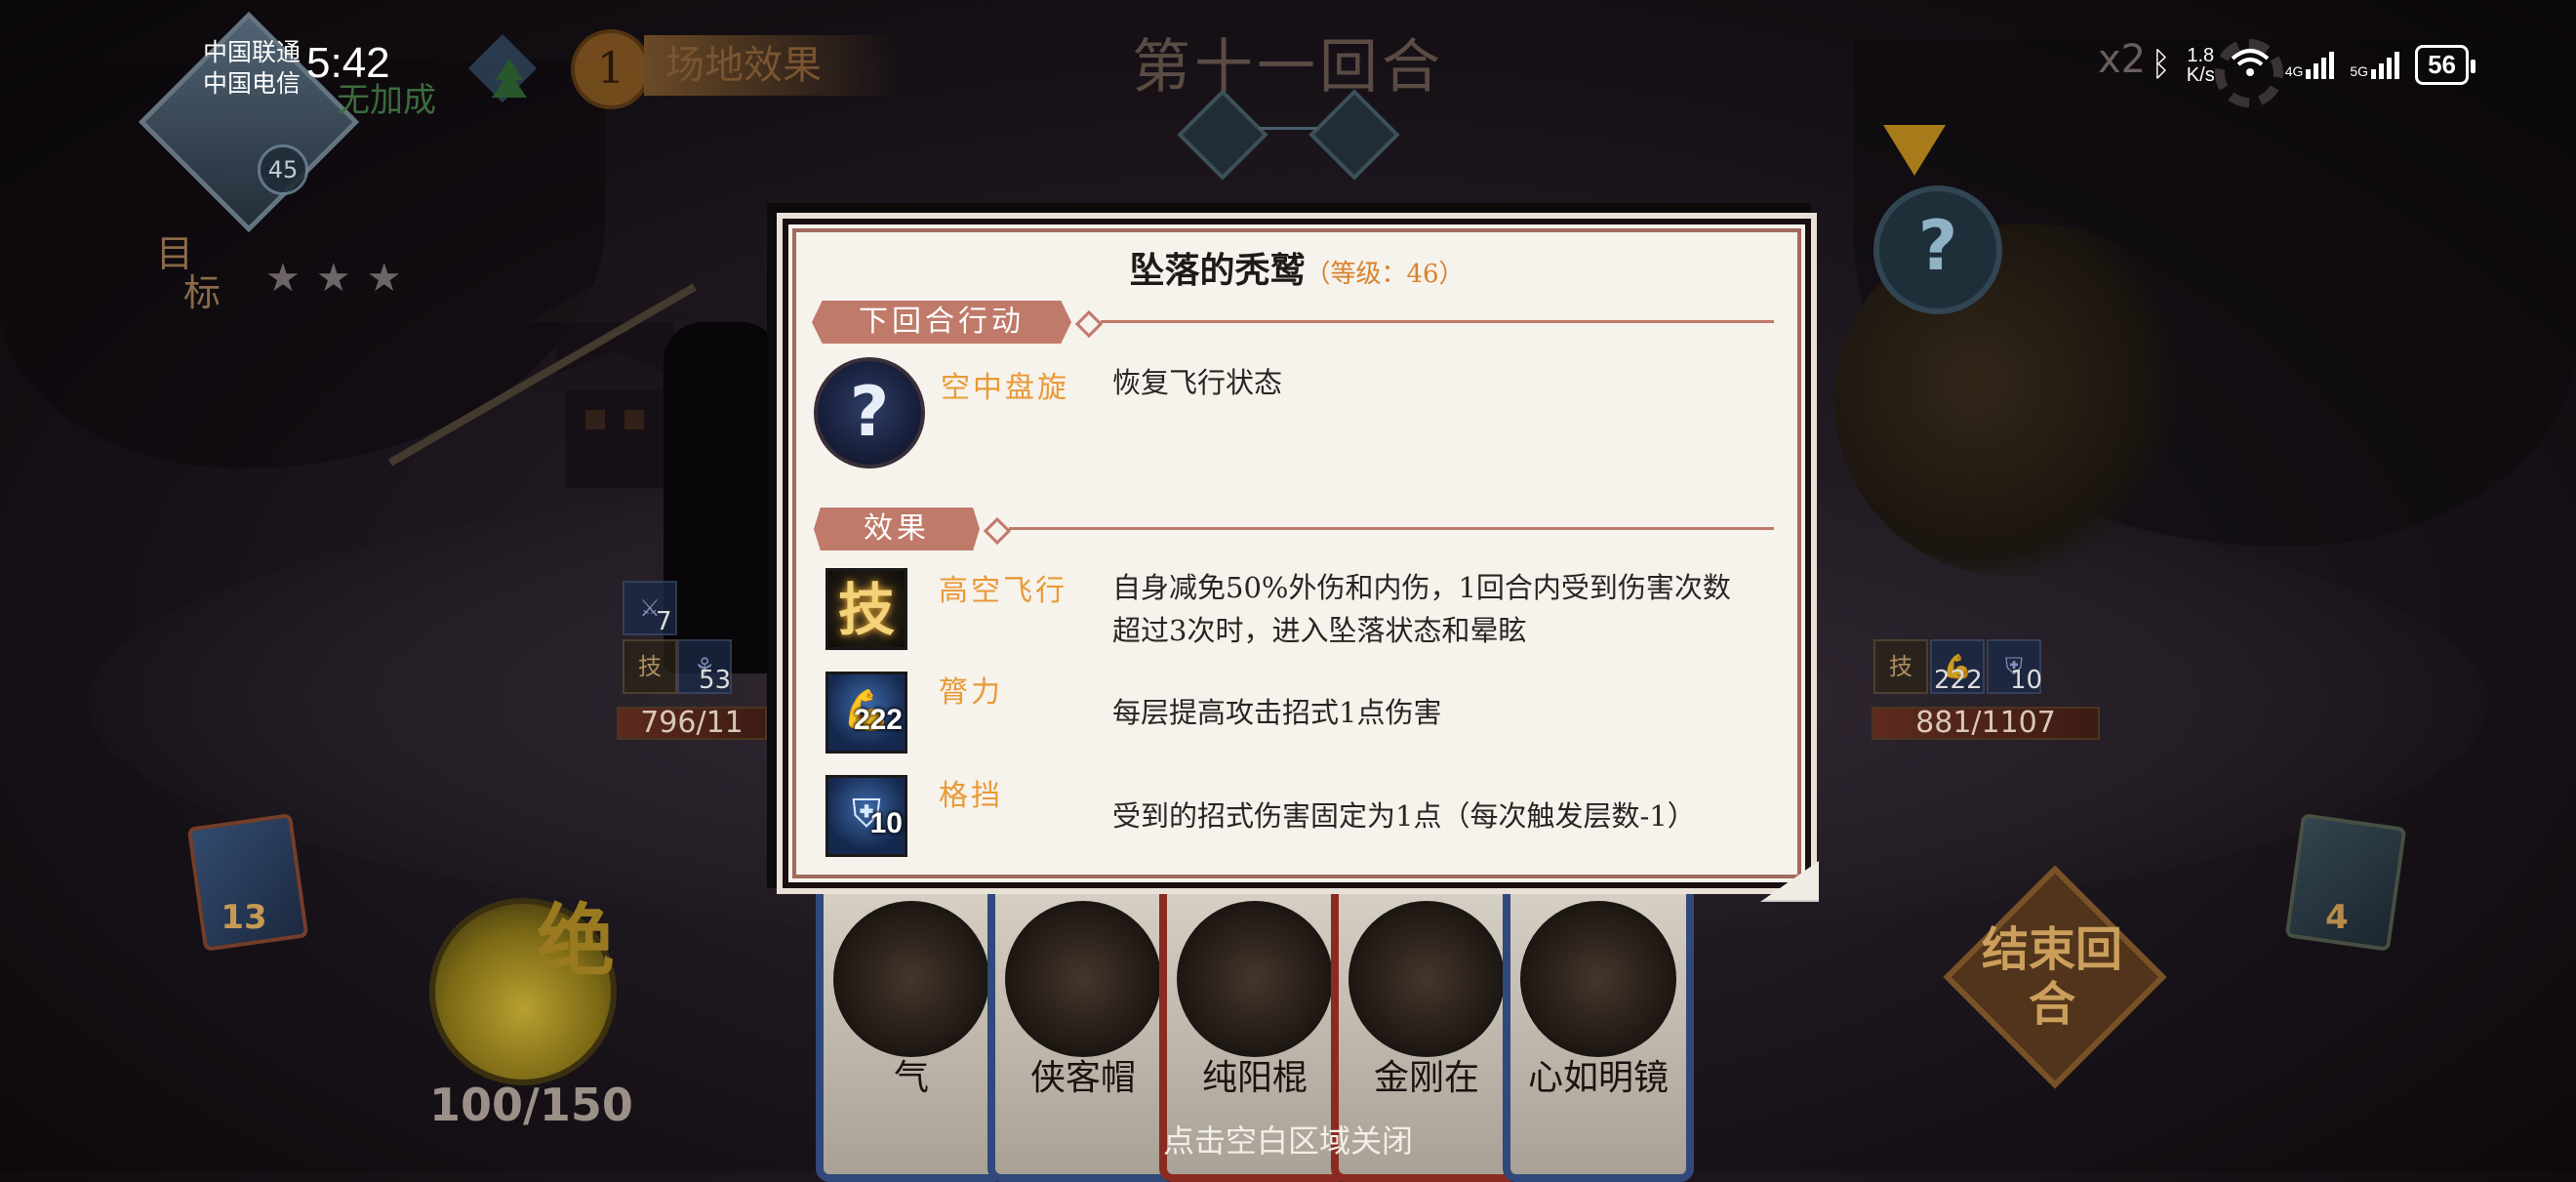 This screenshot has height=1182, width=2576. What do you see at coordinates (1003, 591) in the screenshot?
I see `effect-name: 高空飞行` at bounding box center [1003, 591].